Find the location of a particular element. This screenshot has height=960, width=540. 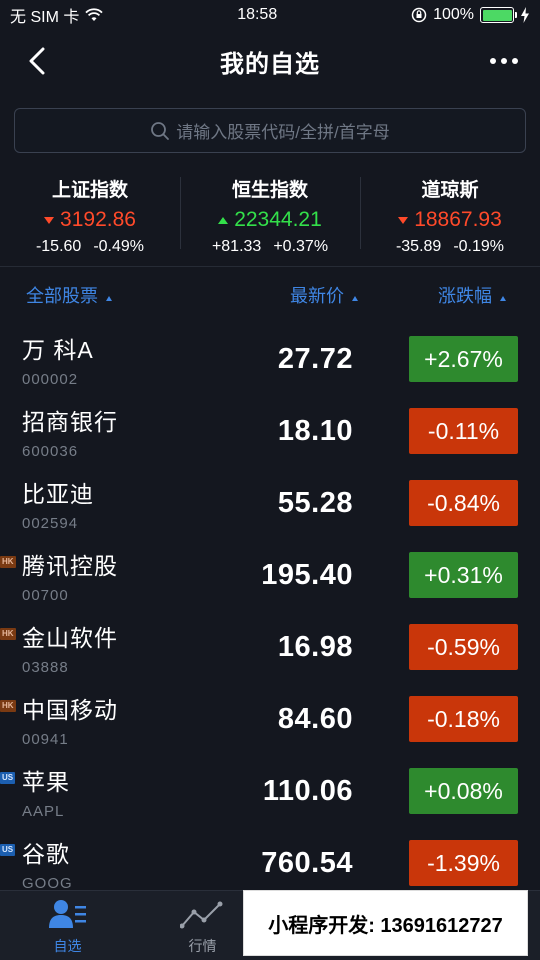

index-name: 恒生指数 is located at coordinates (269, 190).